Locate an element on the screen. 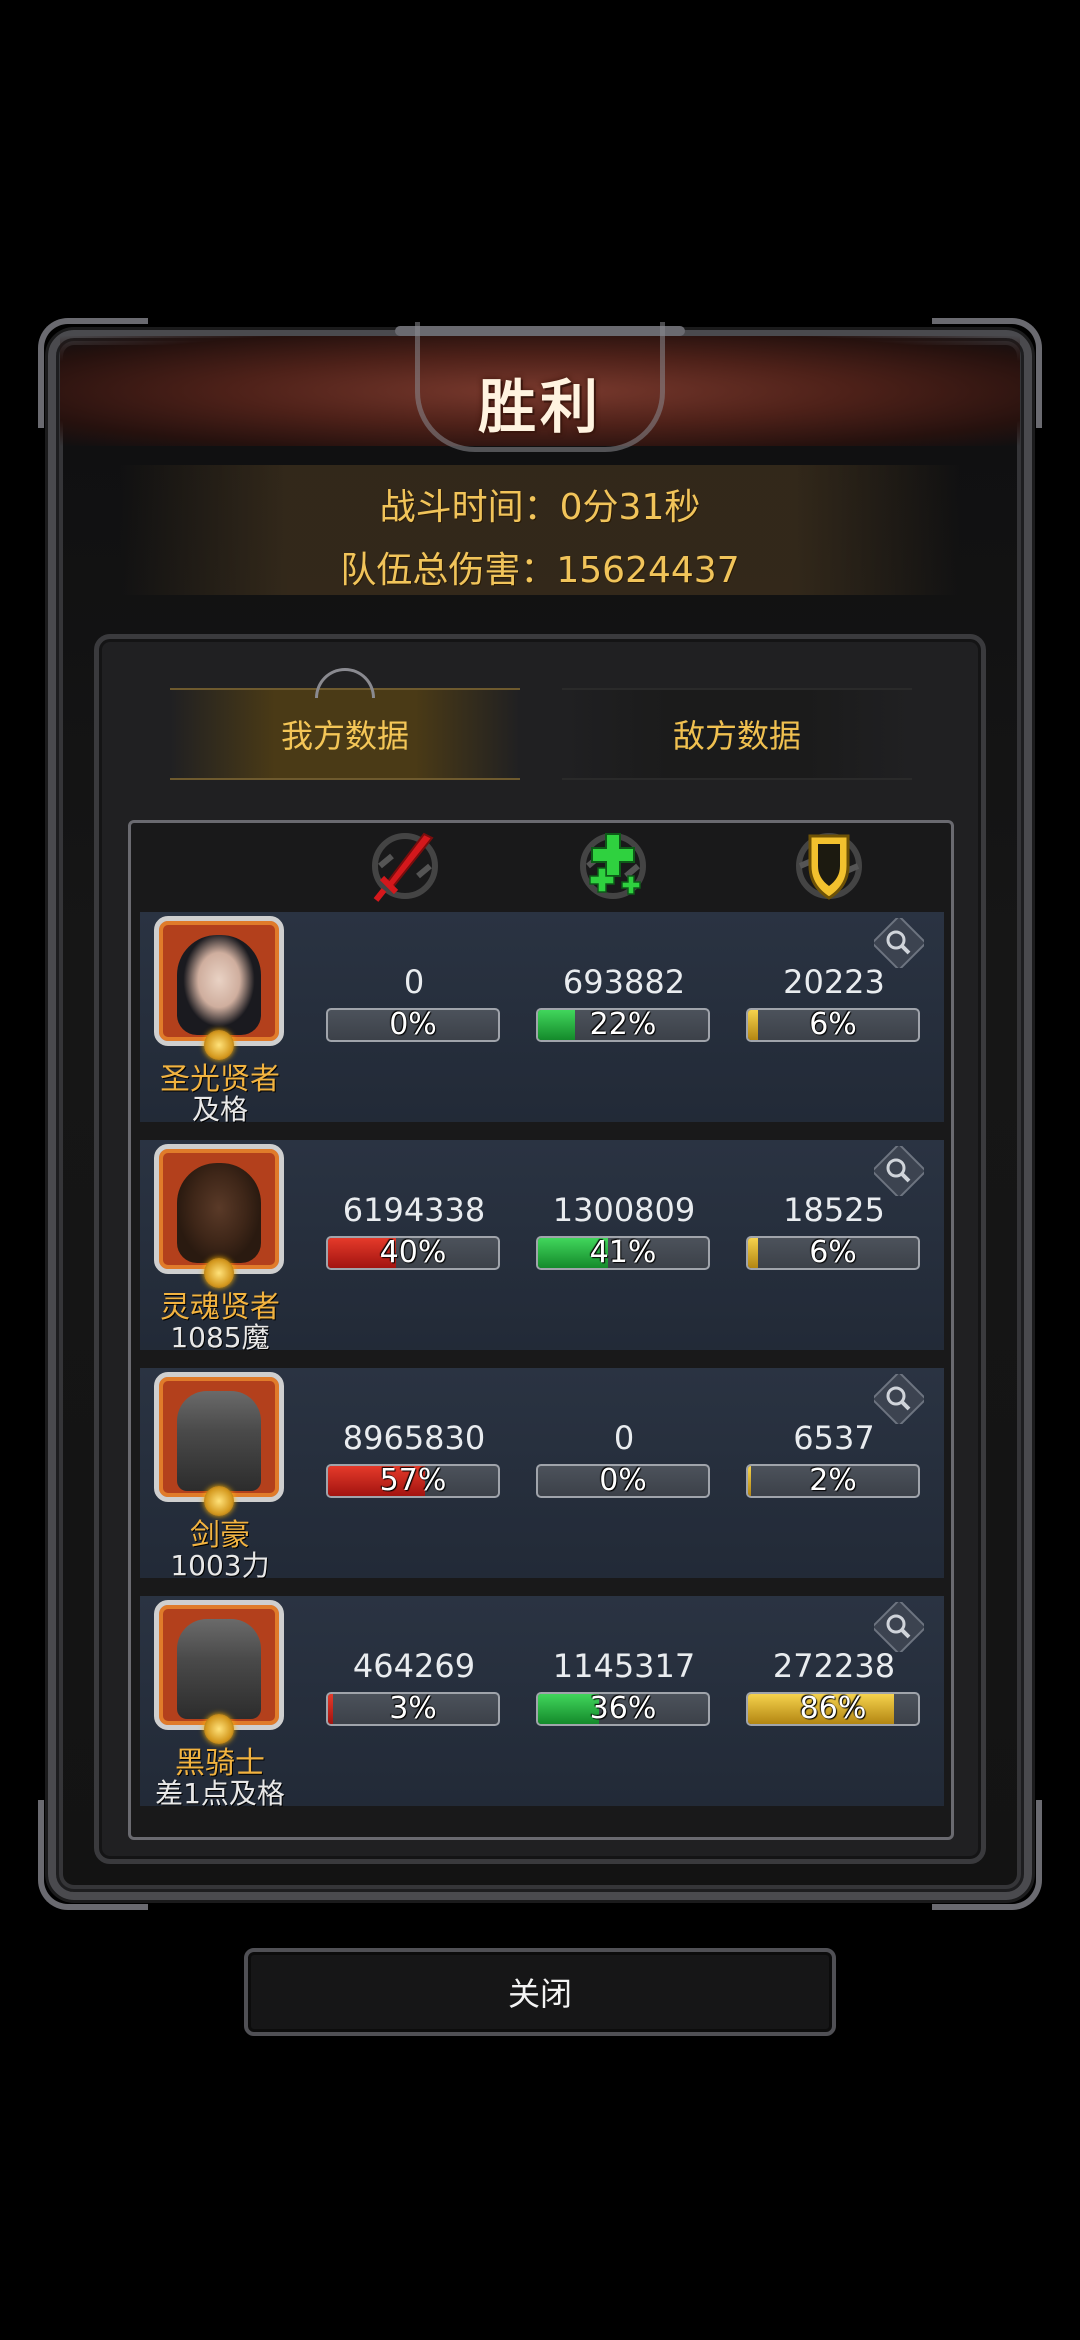 This screenshot has height=2340, width=1080. damage-bar: 3% is located at coordinates (413, 1709).